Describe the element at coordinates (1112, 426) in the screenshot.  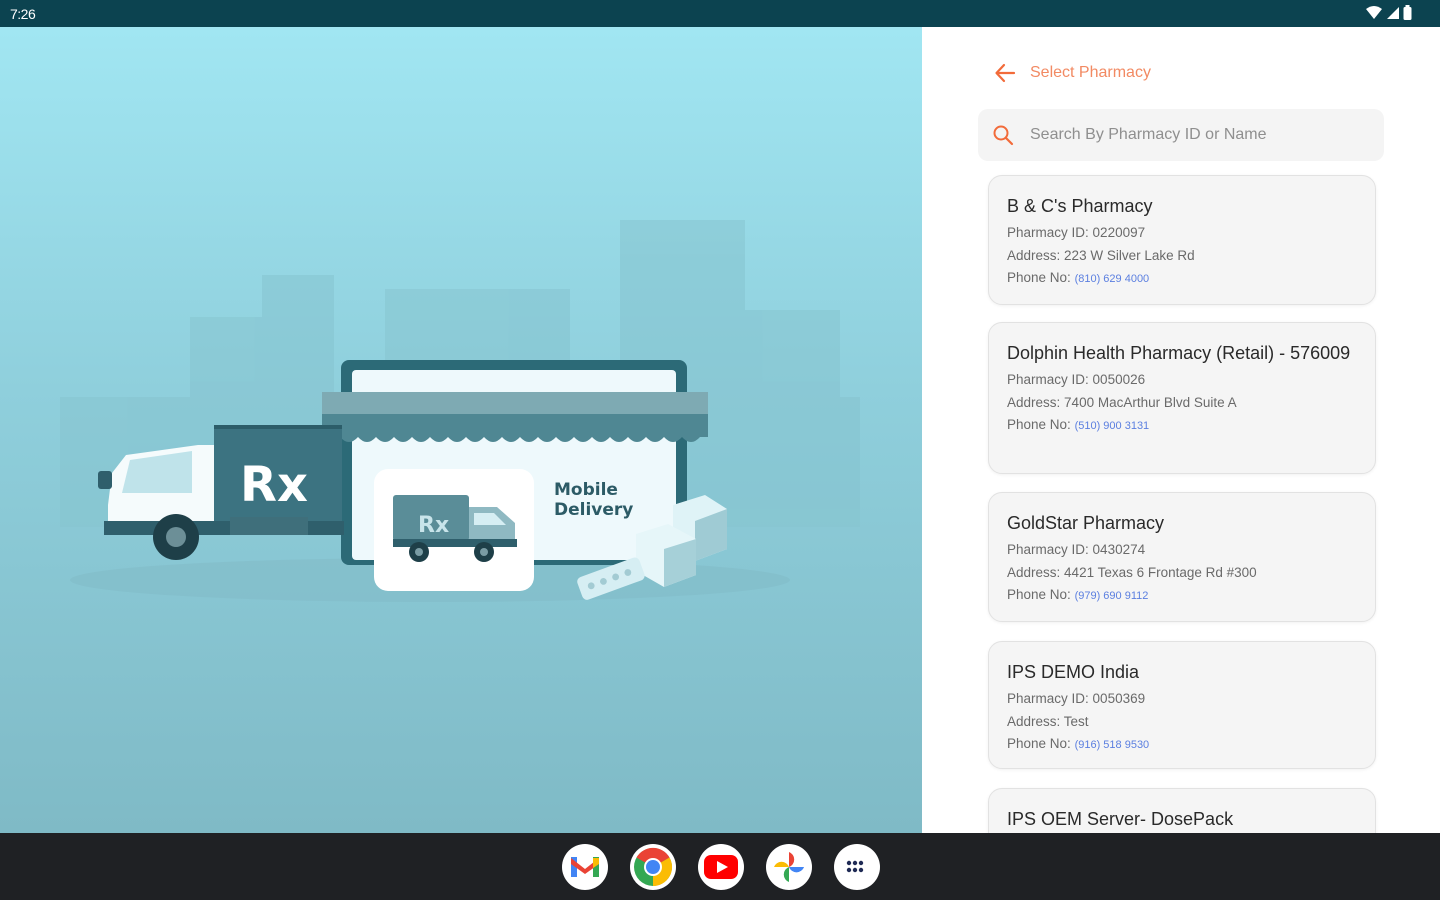
I see `pharmacy-phone-link: (510) 900 3131` at that location.